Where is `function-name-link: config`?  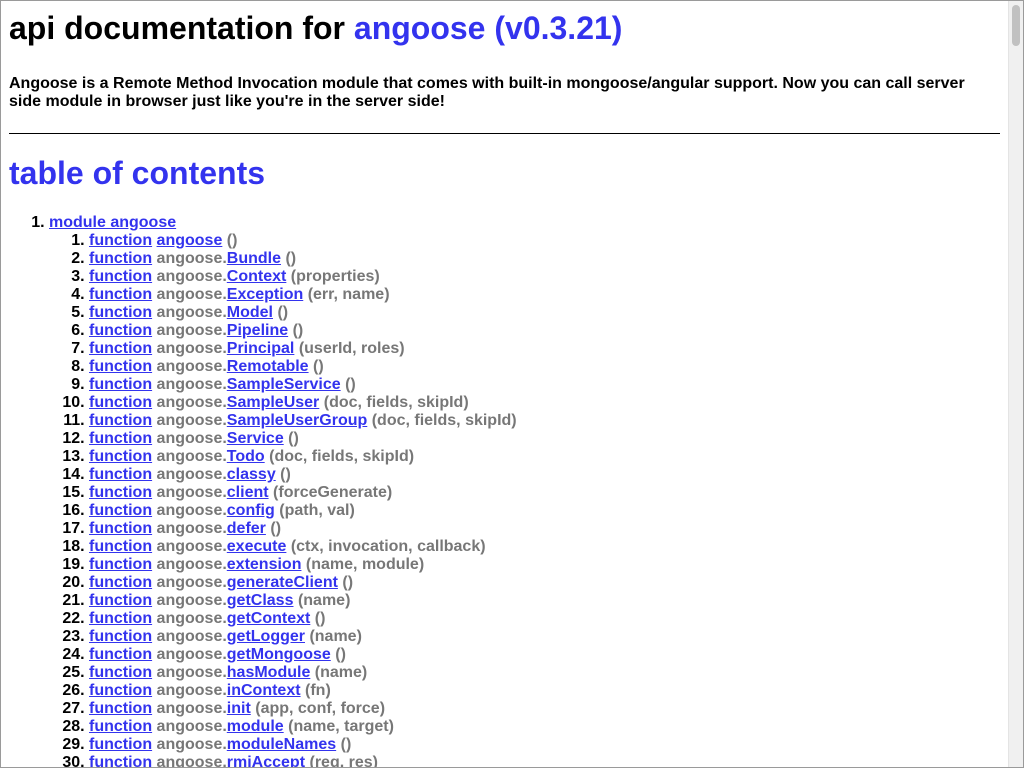
function-name-link: config is located at coordinates (251, 510).